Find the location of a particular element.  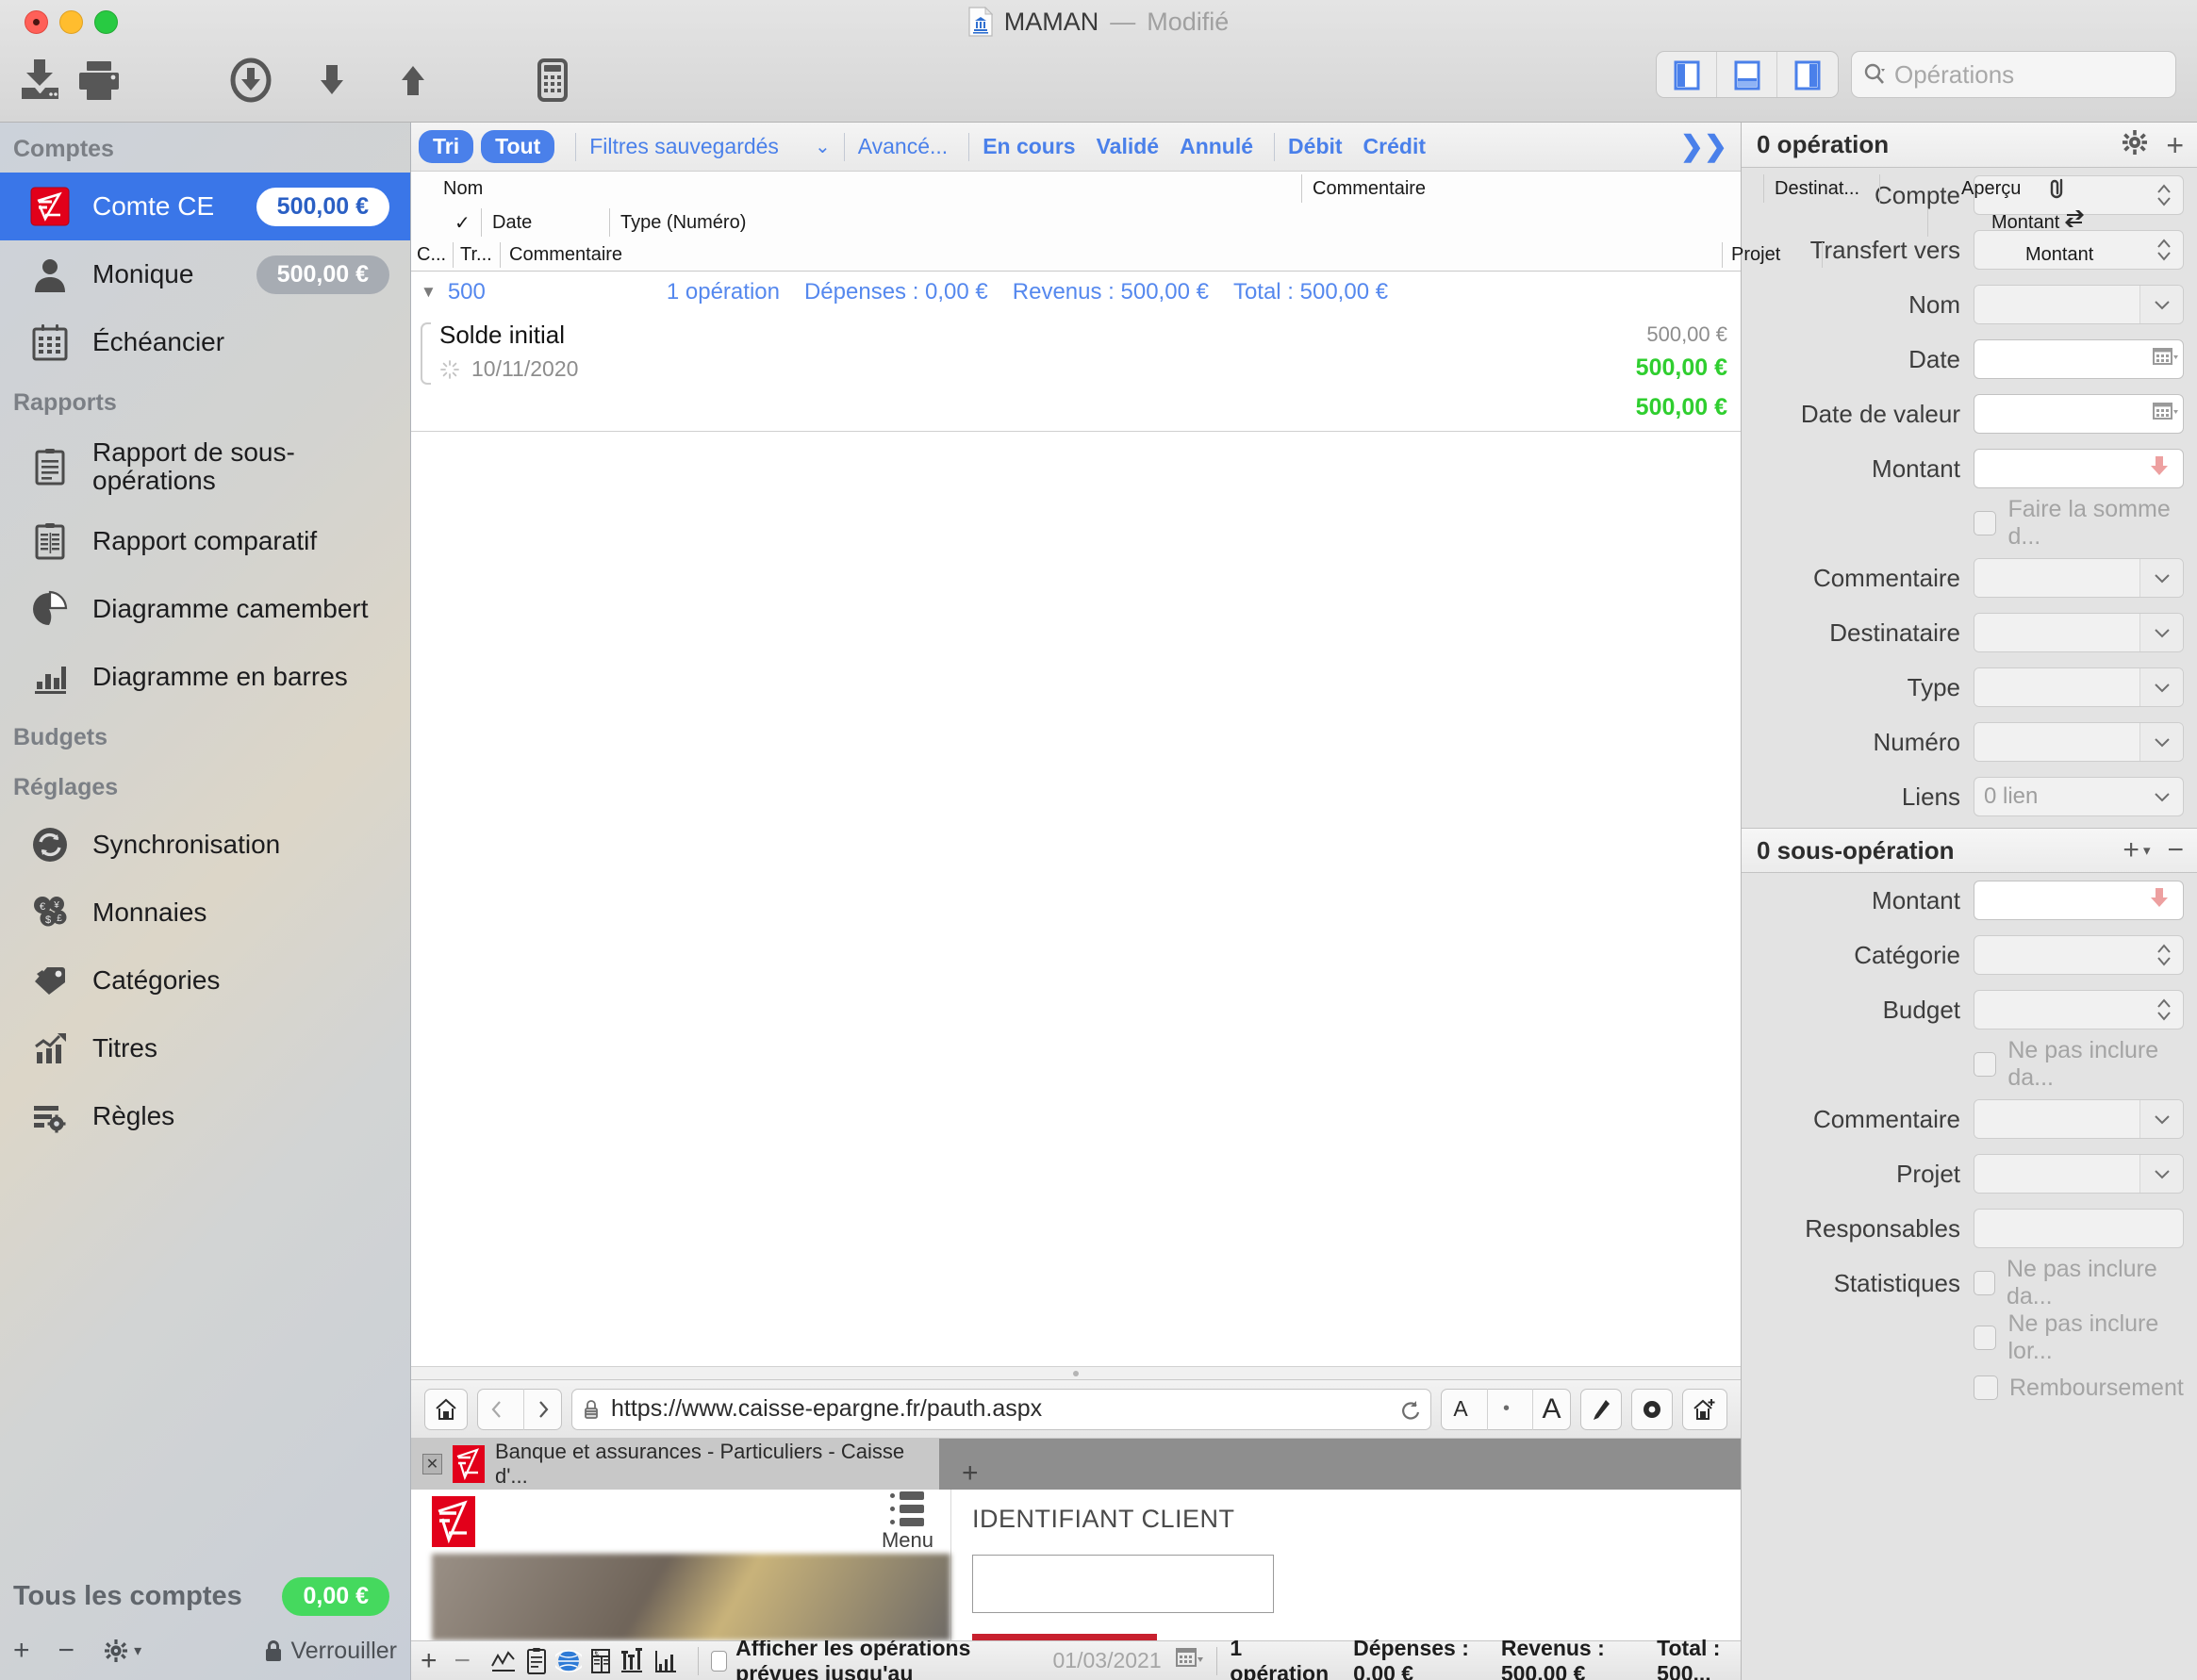

sidebar-item-titres: Titres is located at coordinates (205, 1048).